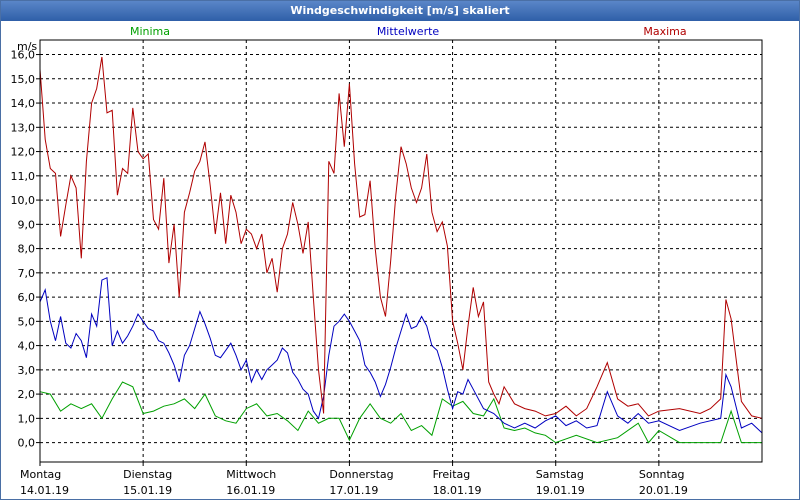 This screenshot has width=800, height=500. Describe the element at coordinates (27, 249) in the screenshot. I see `y-tick-label: 8,0` at that location.